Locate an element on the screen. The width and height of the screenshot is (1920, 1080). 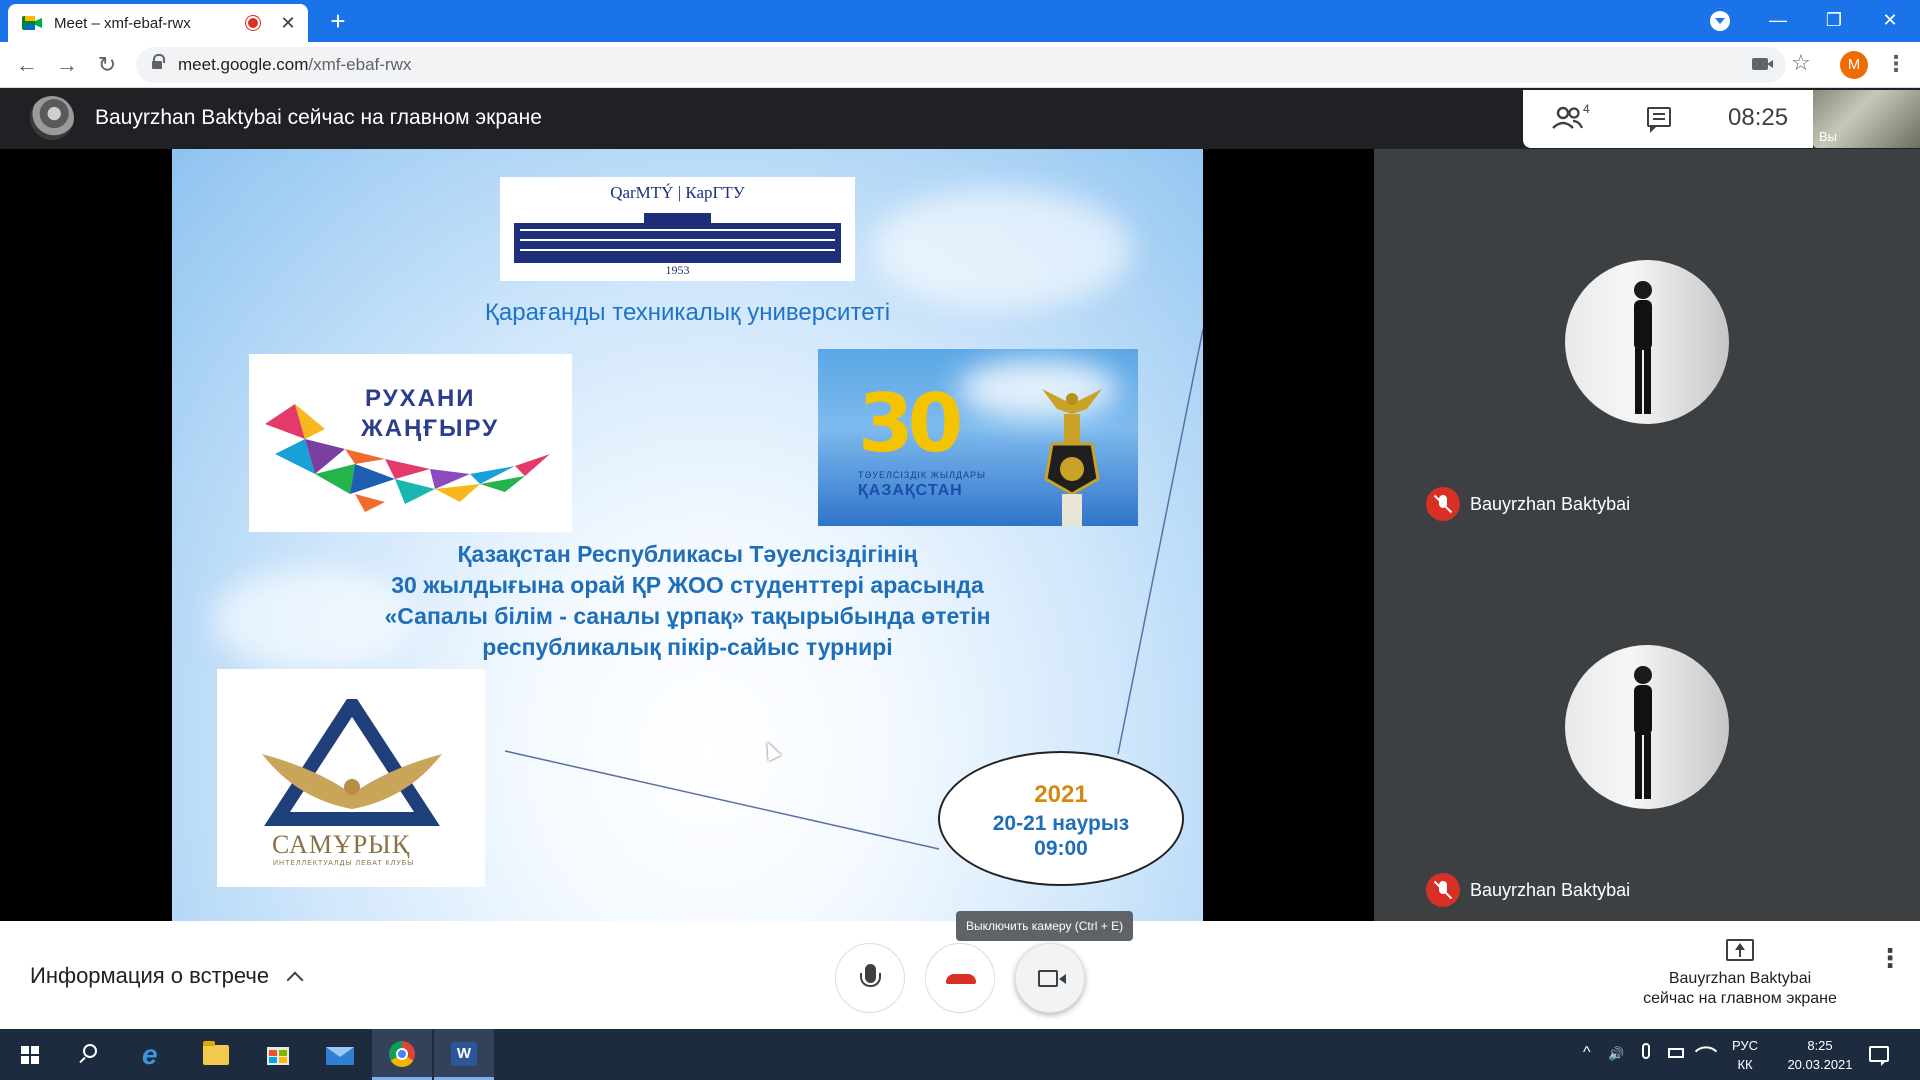
language-line-1: РУС is located at coordinates (1745, 1045).